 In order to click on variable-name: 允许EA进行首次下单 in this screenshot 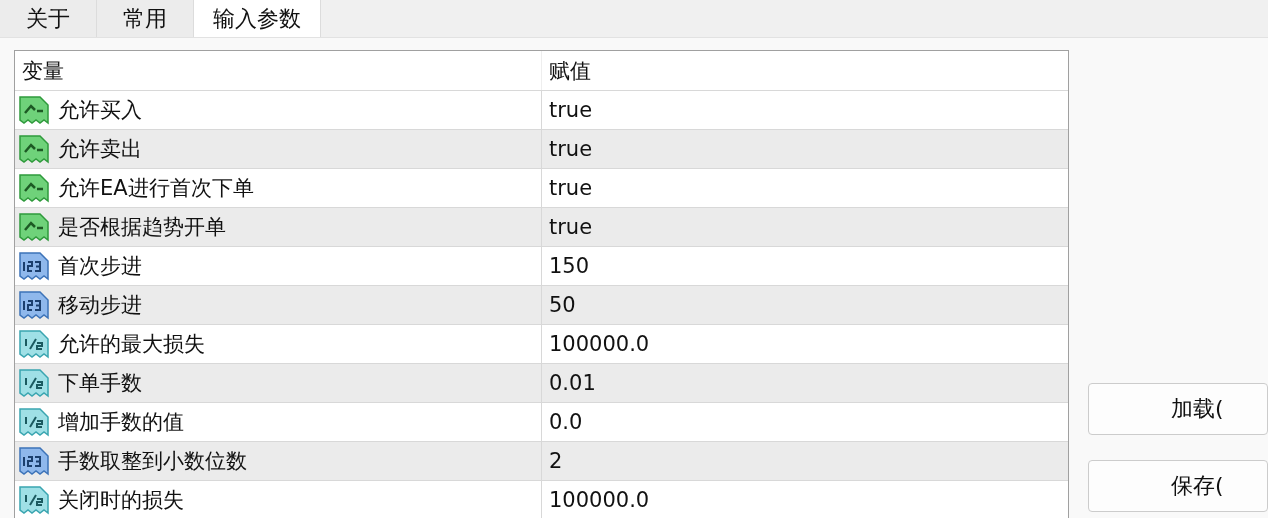, I will do `click(156, 188)`.